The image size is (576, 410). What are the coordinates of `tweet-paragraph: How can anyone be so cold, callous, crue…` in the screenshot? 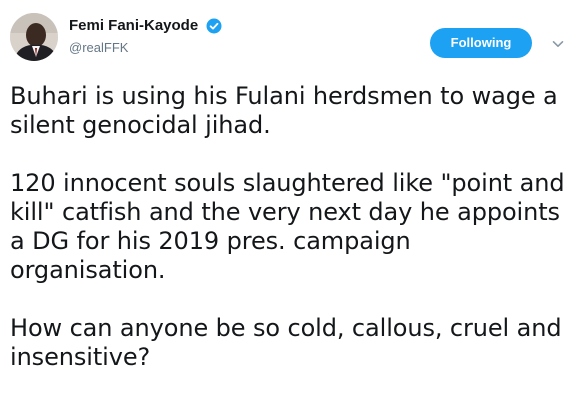 It's located at (286, 342).